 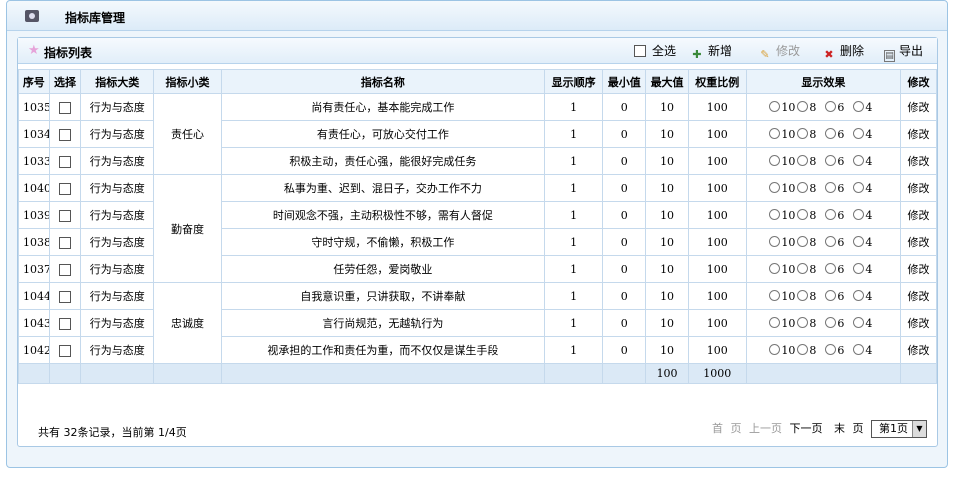 What do you see at coordinates (711, 52) in the screenshot?
I see `add-button: ✚ 新增` at bounding box center [711, 52].